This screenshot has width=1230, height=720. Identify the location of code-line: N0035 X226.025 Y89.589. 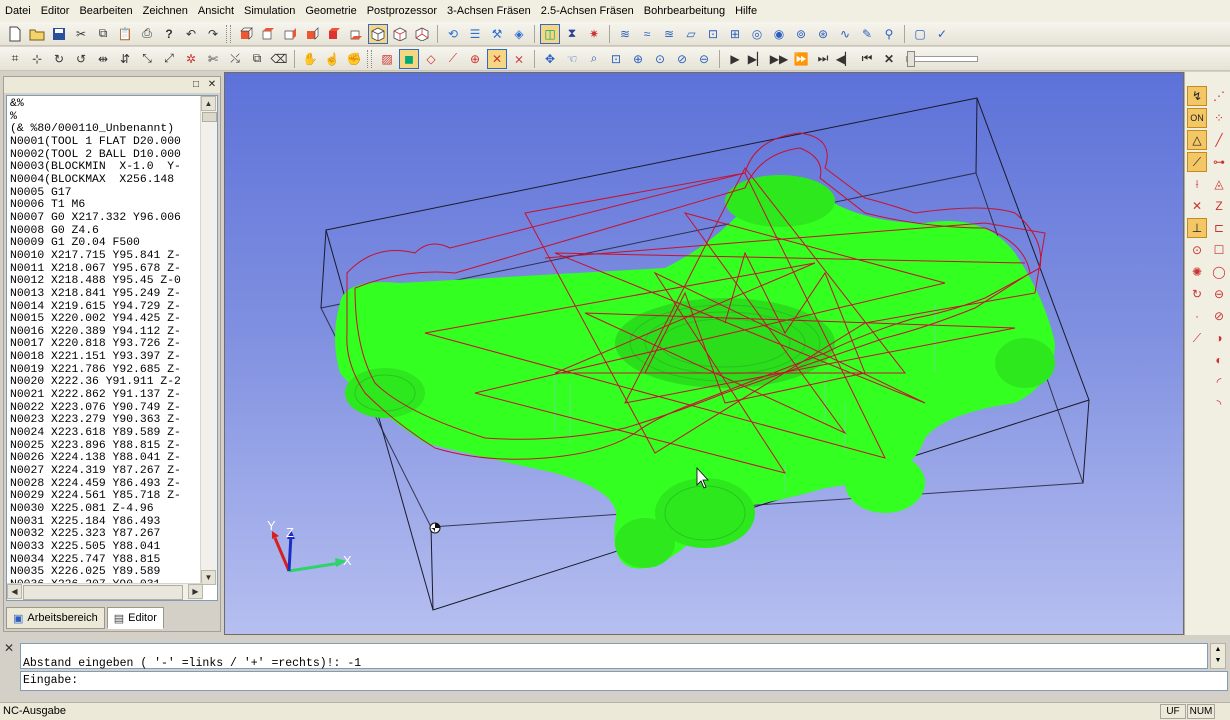
(106, 572).